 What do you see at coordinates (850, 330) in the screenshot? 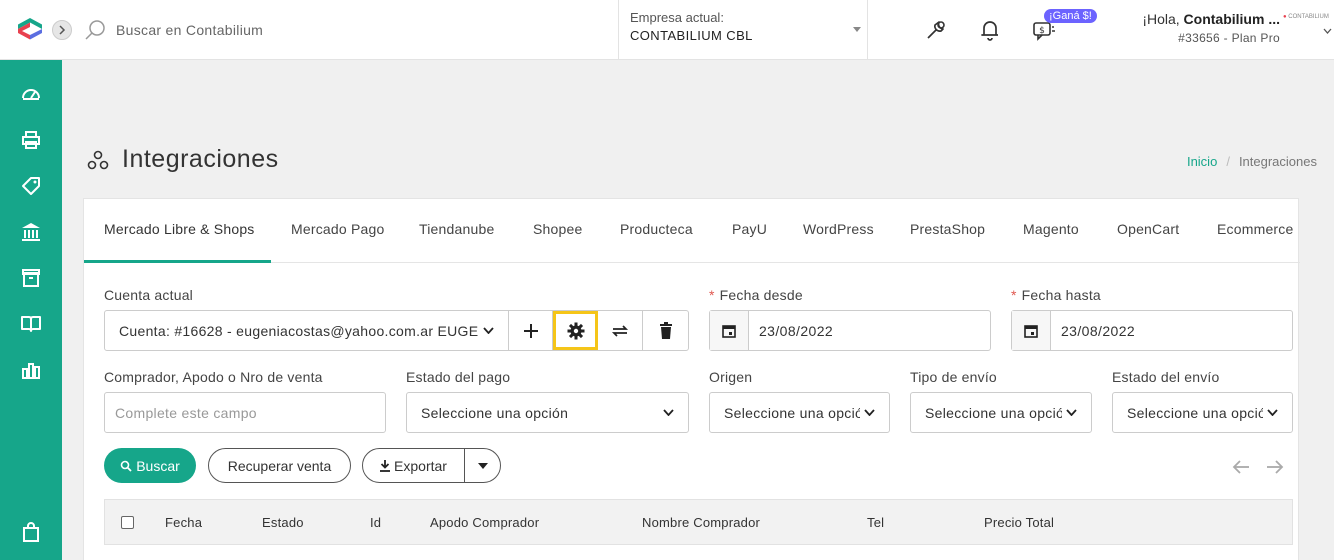
I see `fecha-desde-field: 23/08/2022` at bounding box center [850, 330].